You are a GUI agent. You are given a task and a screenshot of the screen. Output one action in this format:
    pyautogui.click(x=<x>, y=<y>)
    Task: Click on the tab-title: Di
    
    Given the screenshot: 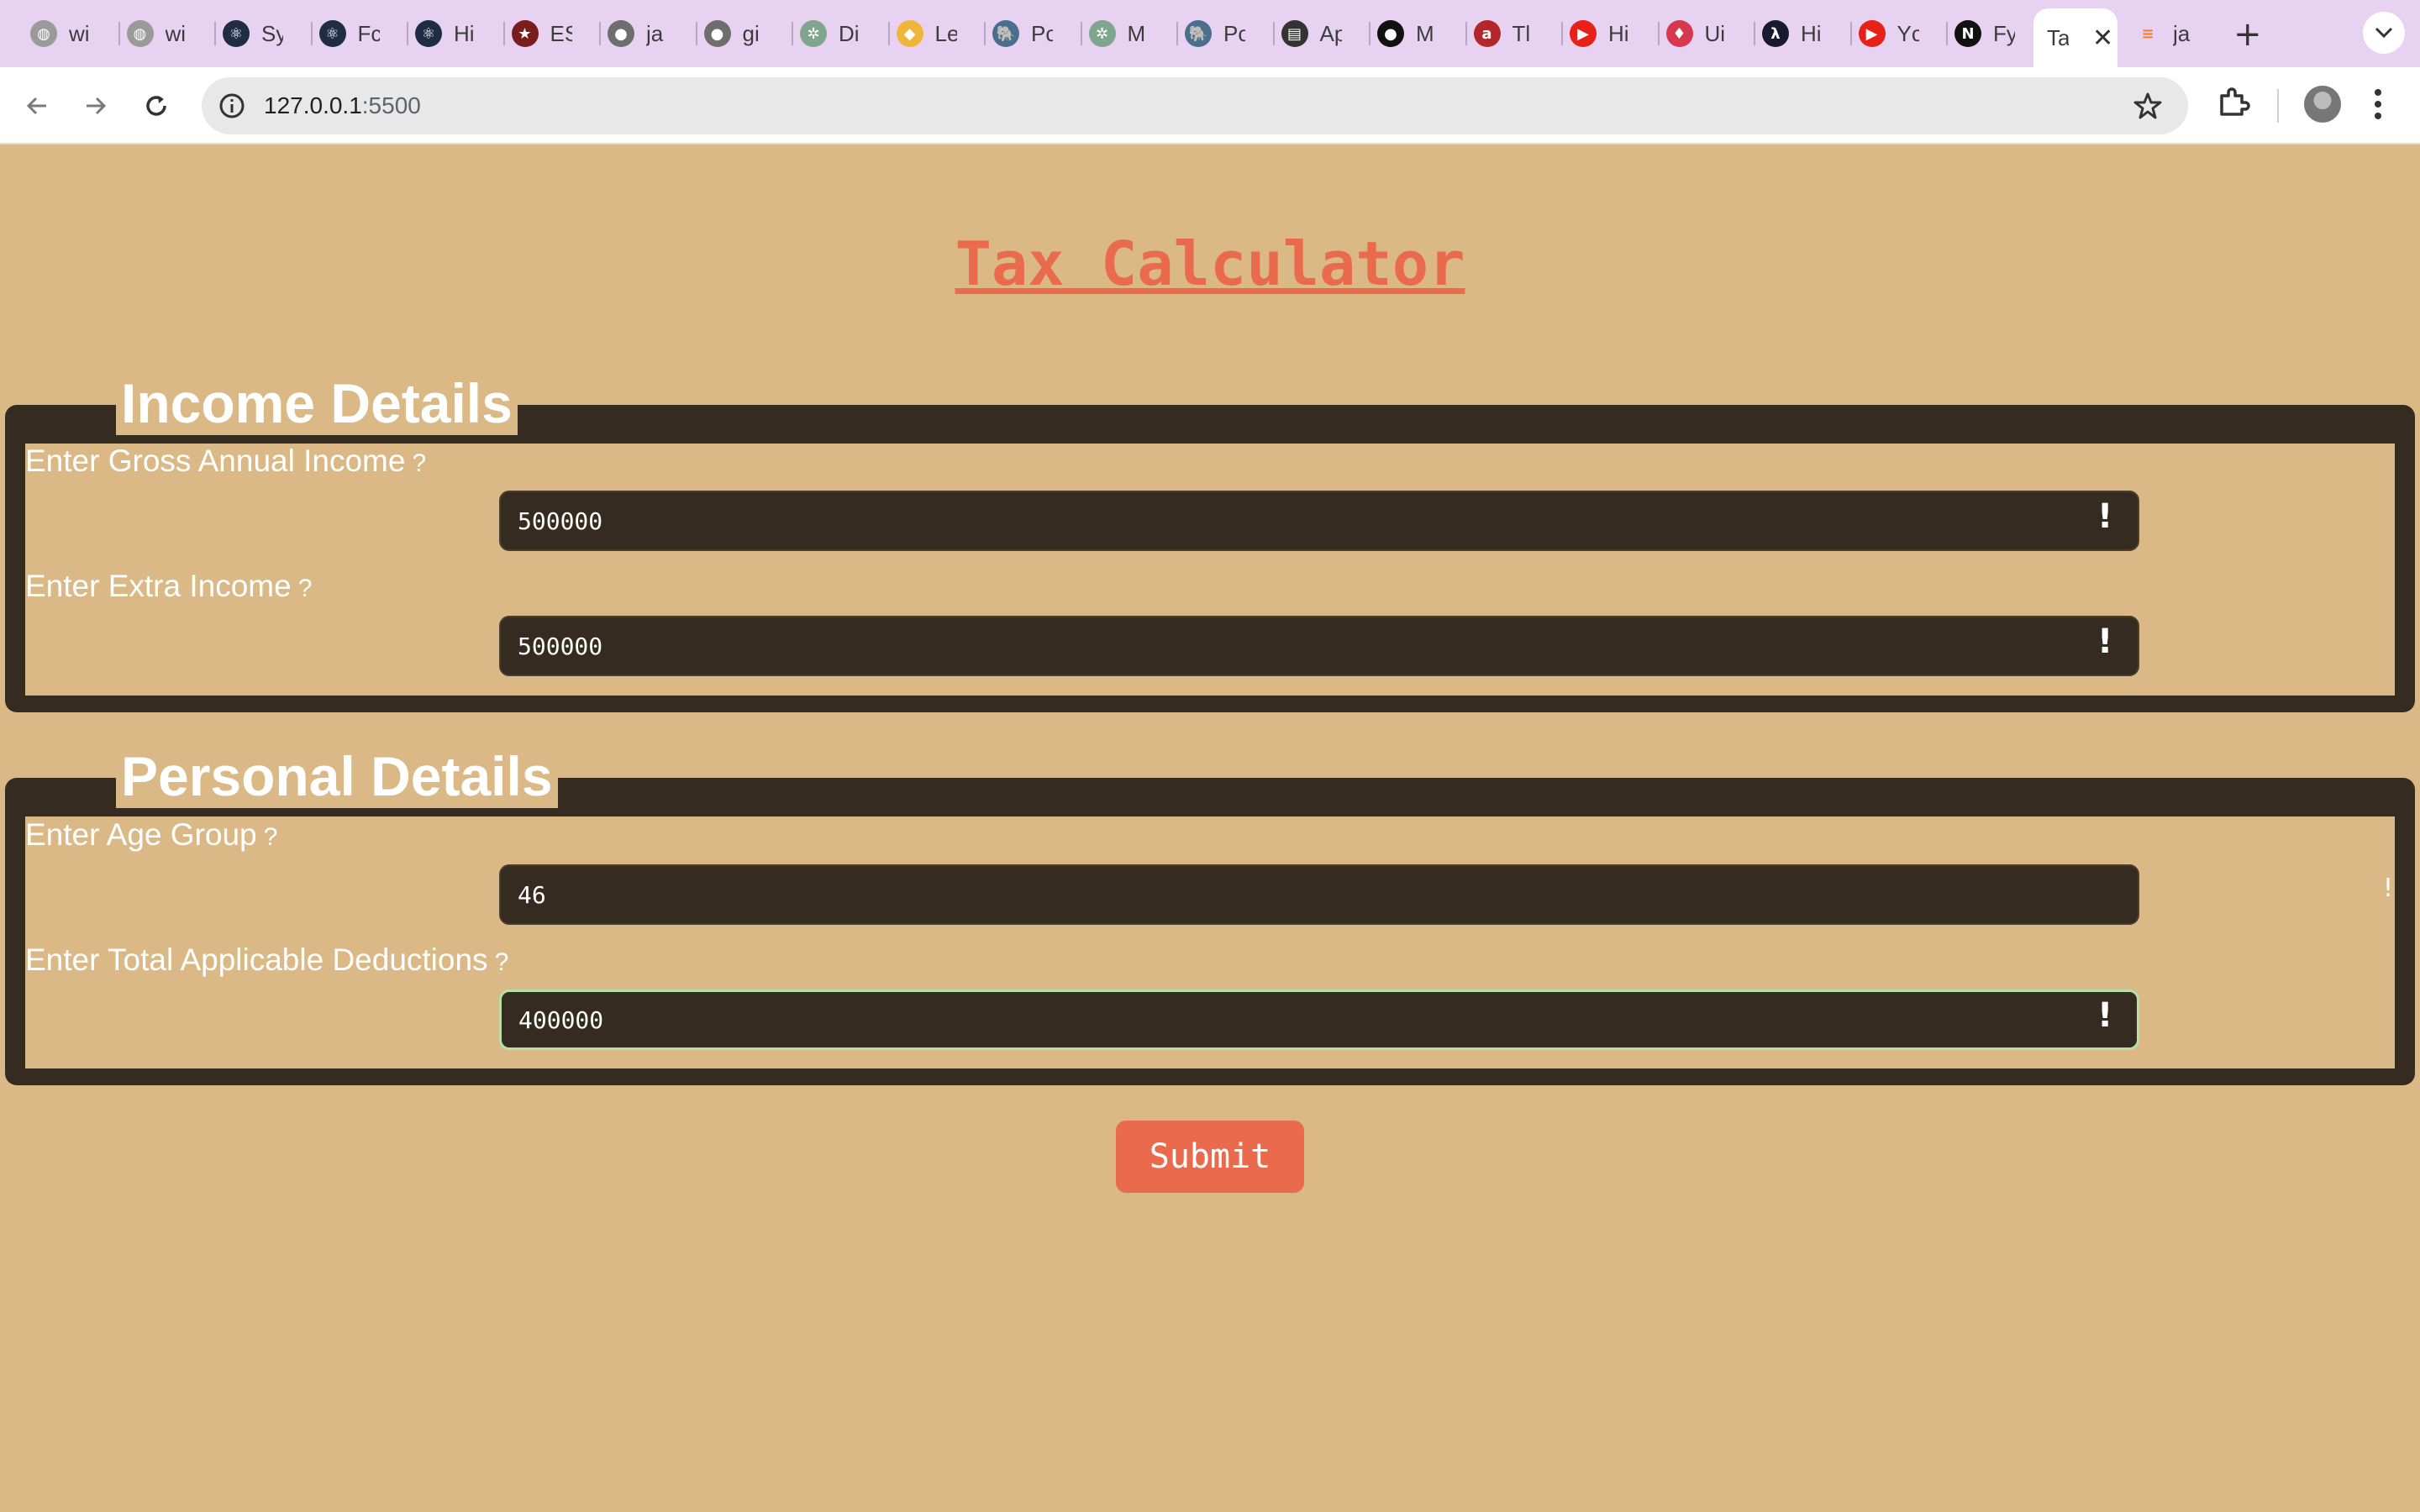 What is the action you would take?
    pyautogui.click(x=849, y=33)
    